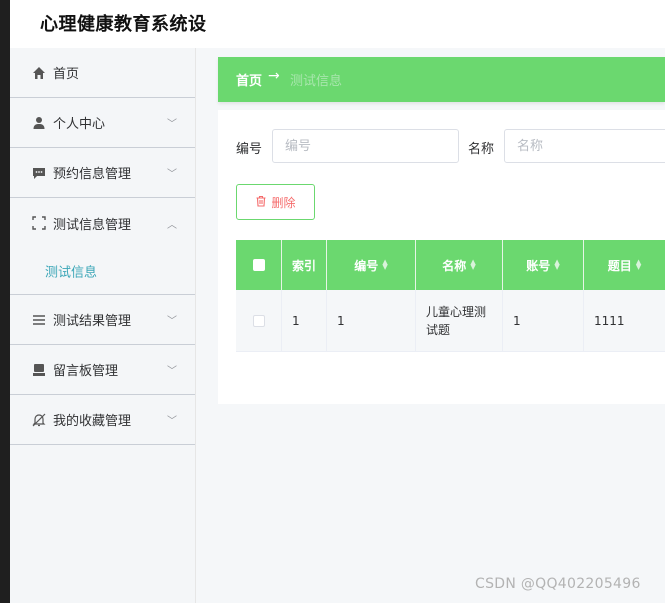 This screenshot has width=665, height=603. Describe the element at coordinates (39, 320) in the screenshot. I see `list-icon` at that location.